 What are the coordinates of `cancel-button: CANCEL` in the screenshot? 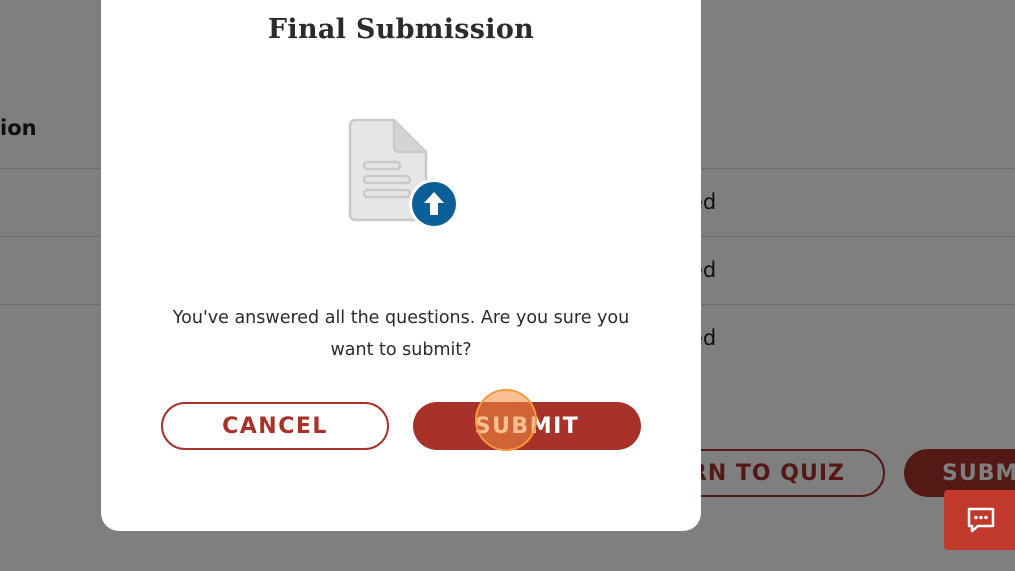 It's located at (275, 426).